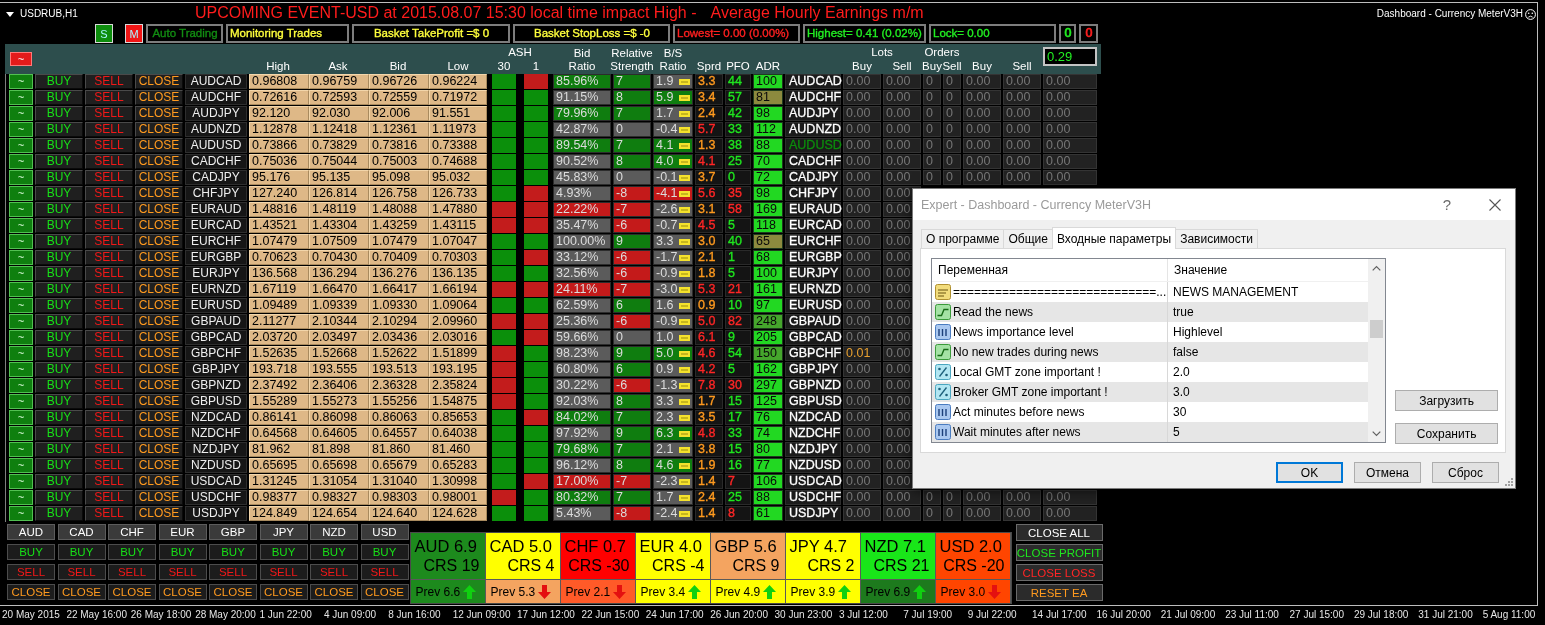 Image resolution: width=1545 pixels, height=625 pixels. What do you see at coordinates (1059, 552) in the screenshot?
I see `close-profit-button: CLOSE PROFIT` at bounding box center [1059, 552].